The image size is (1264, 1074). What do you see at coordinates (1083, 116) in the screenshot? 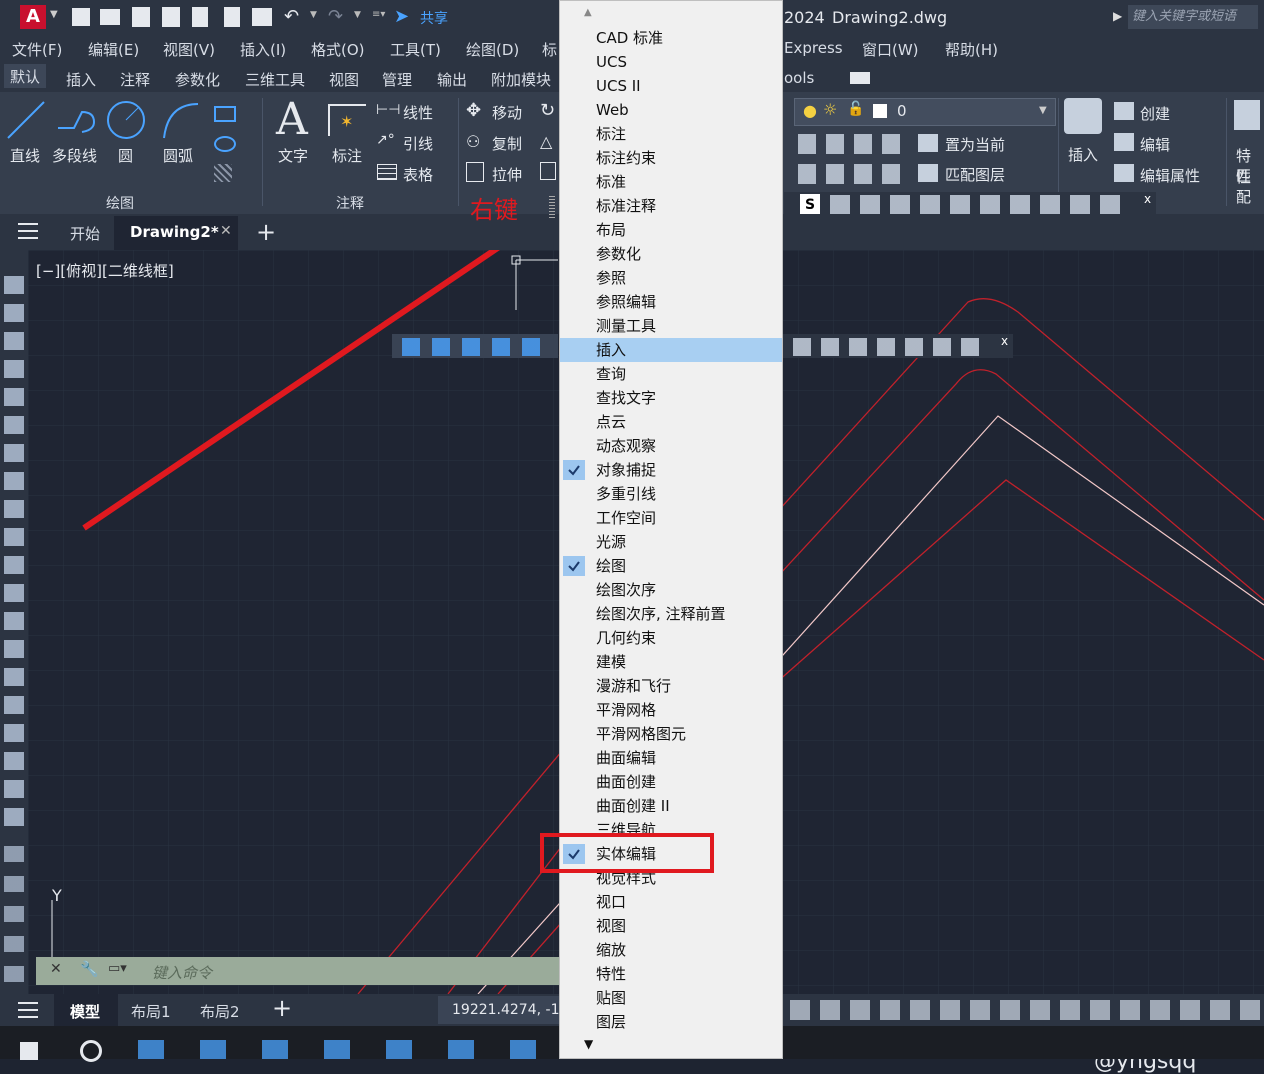
I see `insert-block-icon` at bounding box center [1083, 116].